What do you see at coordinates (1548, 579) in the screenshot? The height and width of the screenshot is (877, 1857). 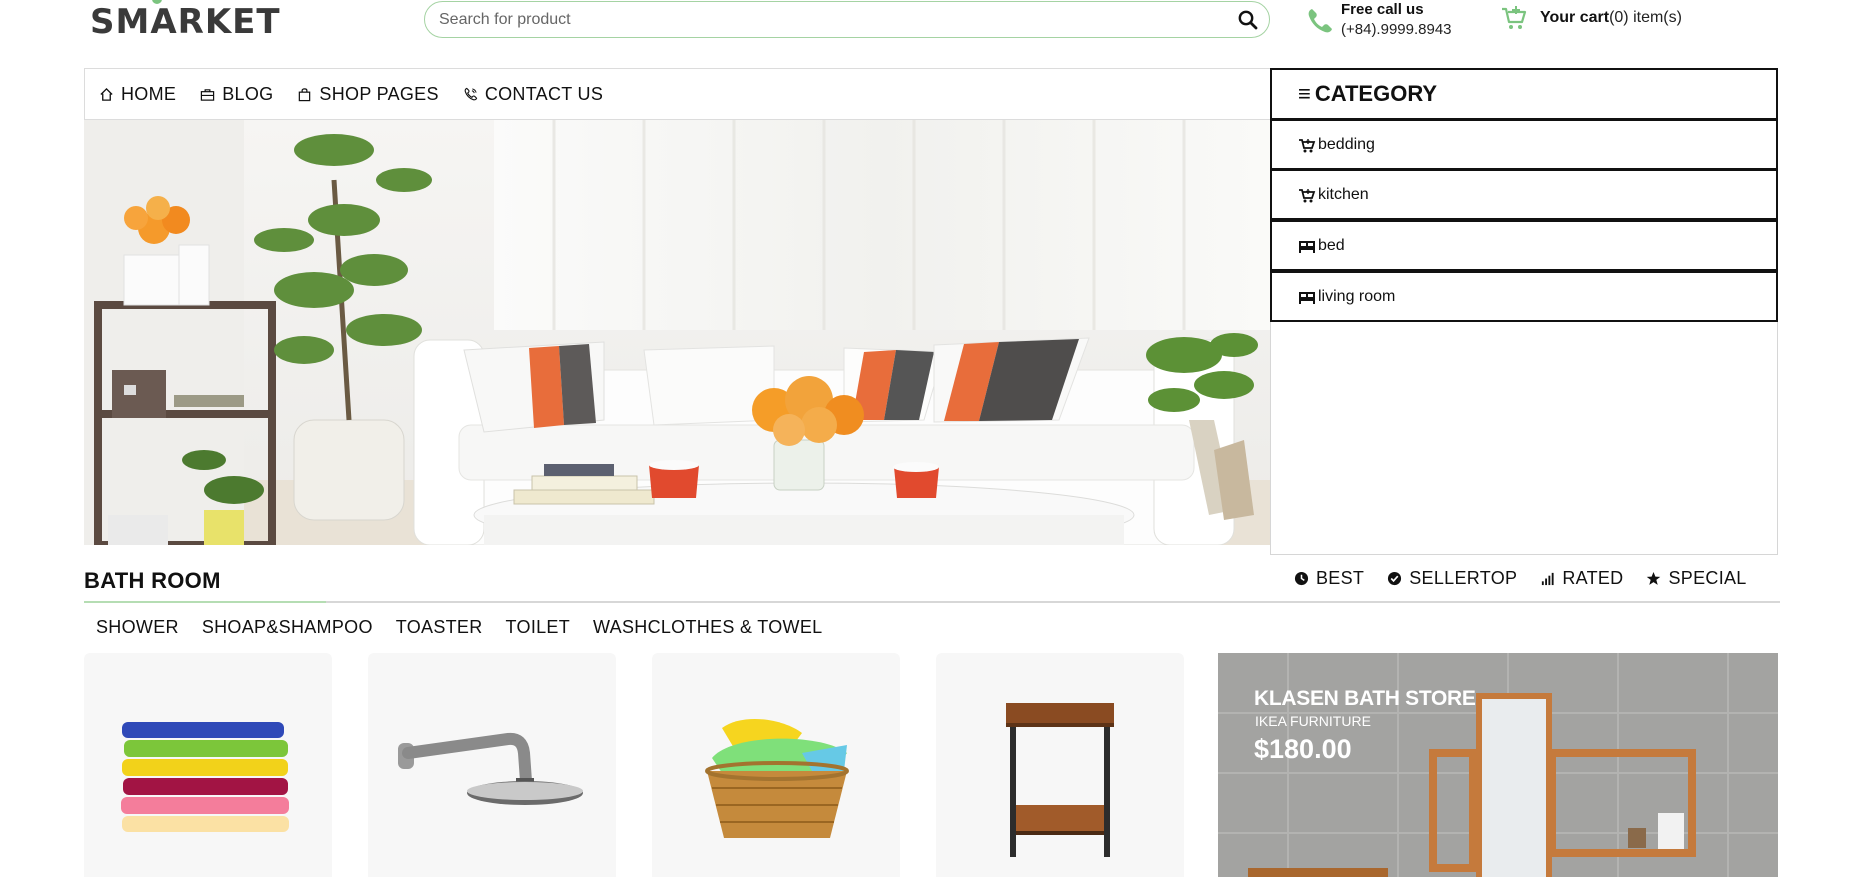 I see `signal-icon` at bounding box center [1548, 579].